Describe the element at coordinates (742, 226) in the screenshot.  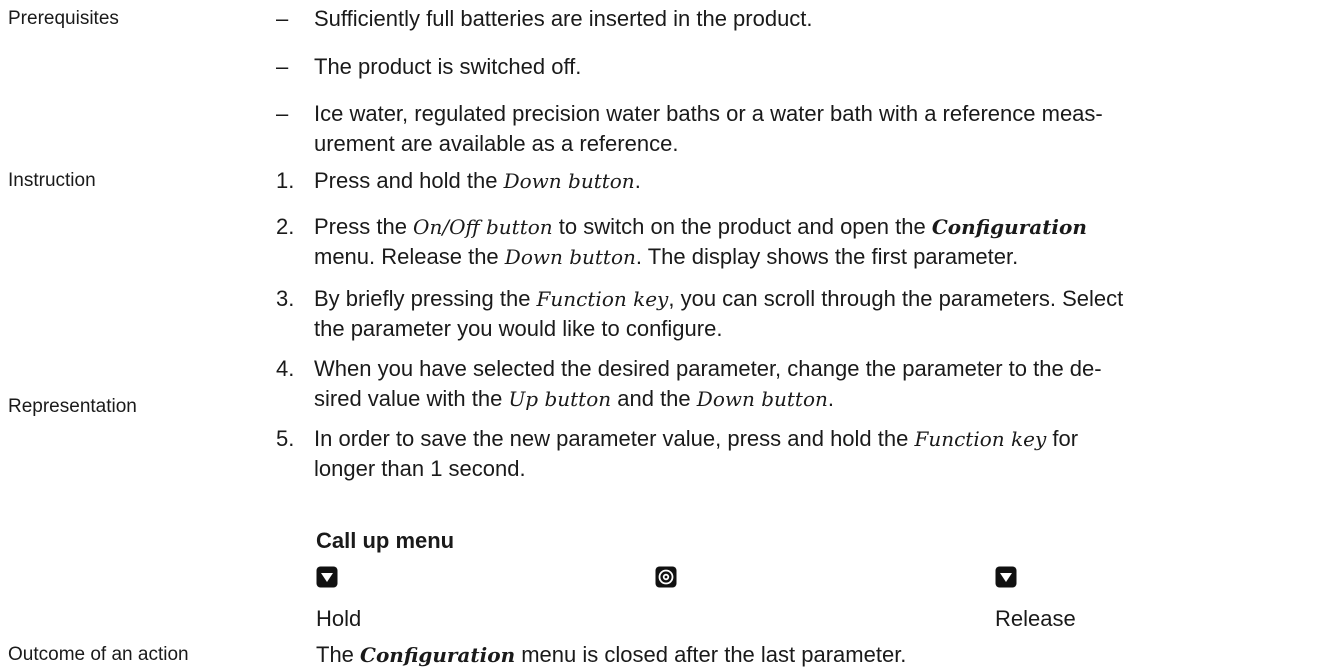
I see `step-text-part: to switch on the product and open the` at that location.